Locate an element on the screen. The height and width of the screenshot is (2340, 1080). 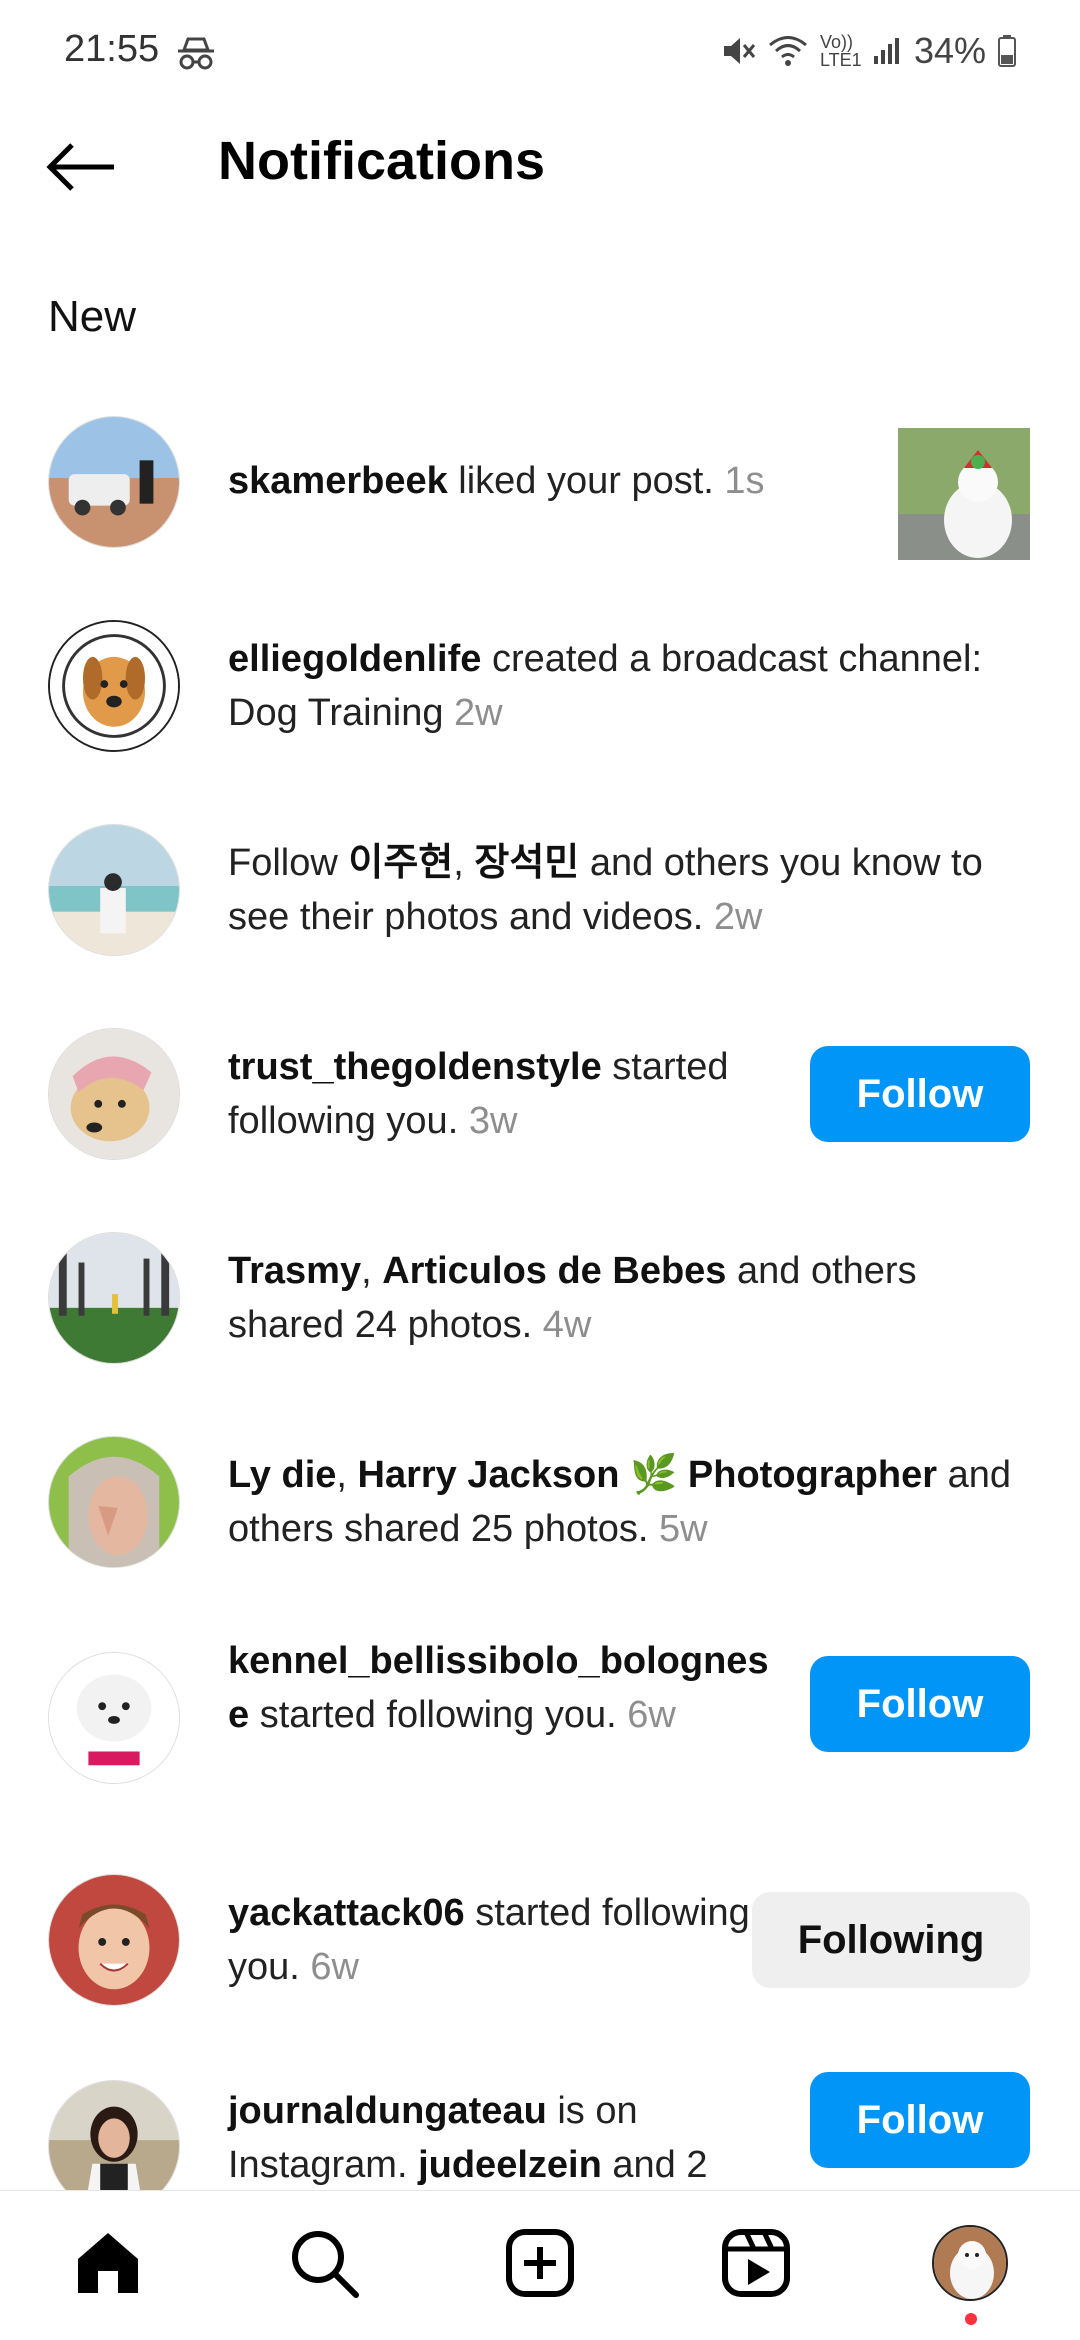
timestamp: 5w is located at coordinates (683, 1529).